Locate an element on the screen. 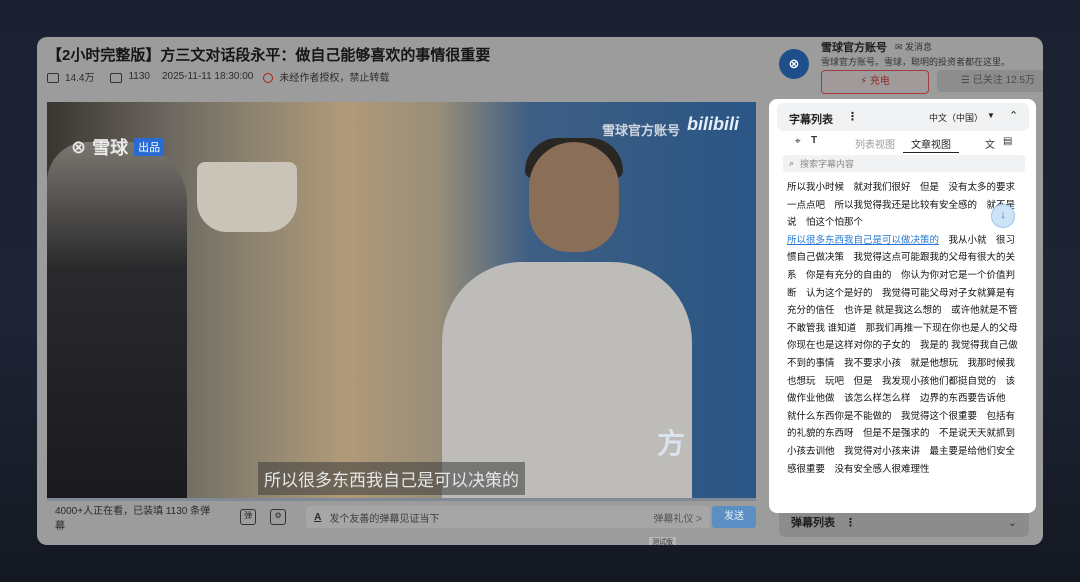  text-size-icon: T is located at coordinates (814, 140).